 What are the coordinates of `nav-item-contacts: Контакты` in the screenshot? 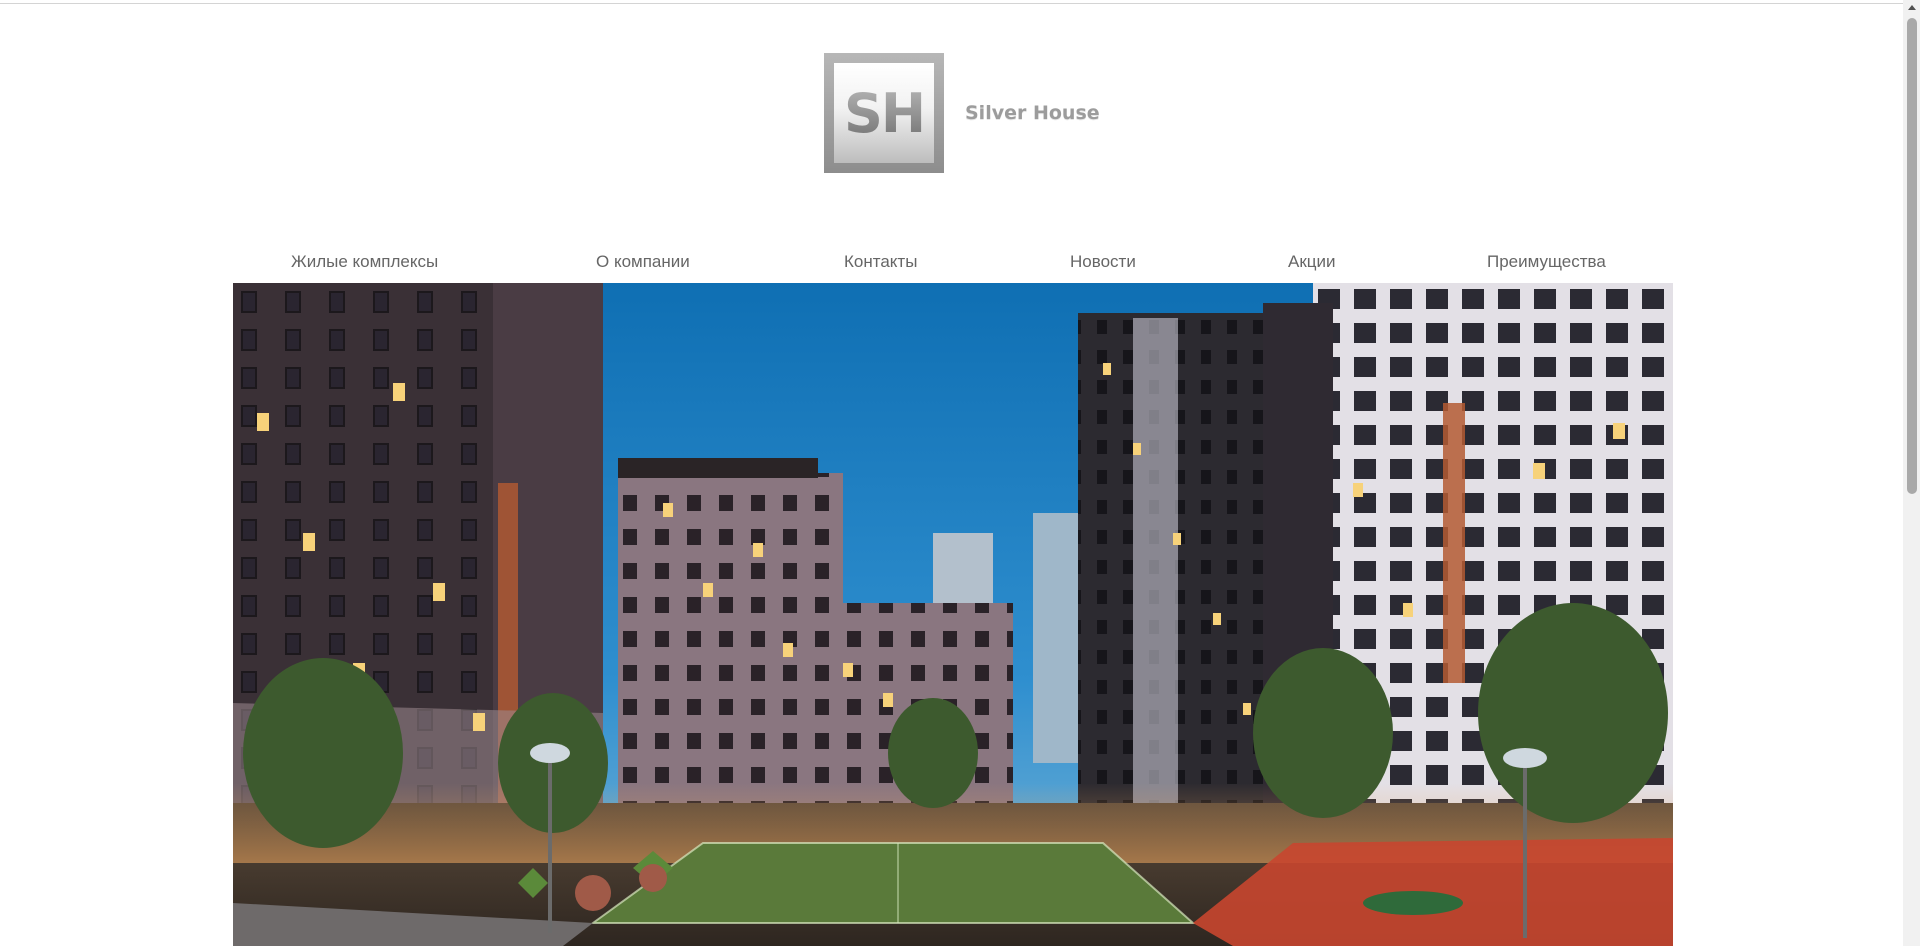 It's located at (880, 262).